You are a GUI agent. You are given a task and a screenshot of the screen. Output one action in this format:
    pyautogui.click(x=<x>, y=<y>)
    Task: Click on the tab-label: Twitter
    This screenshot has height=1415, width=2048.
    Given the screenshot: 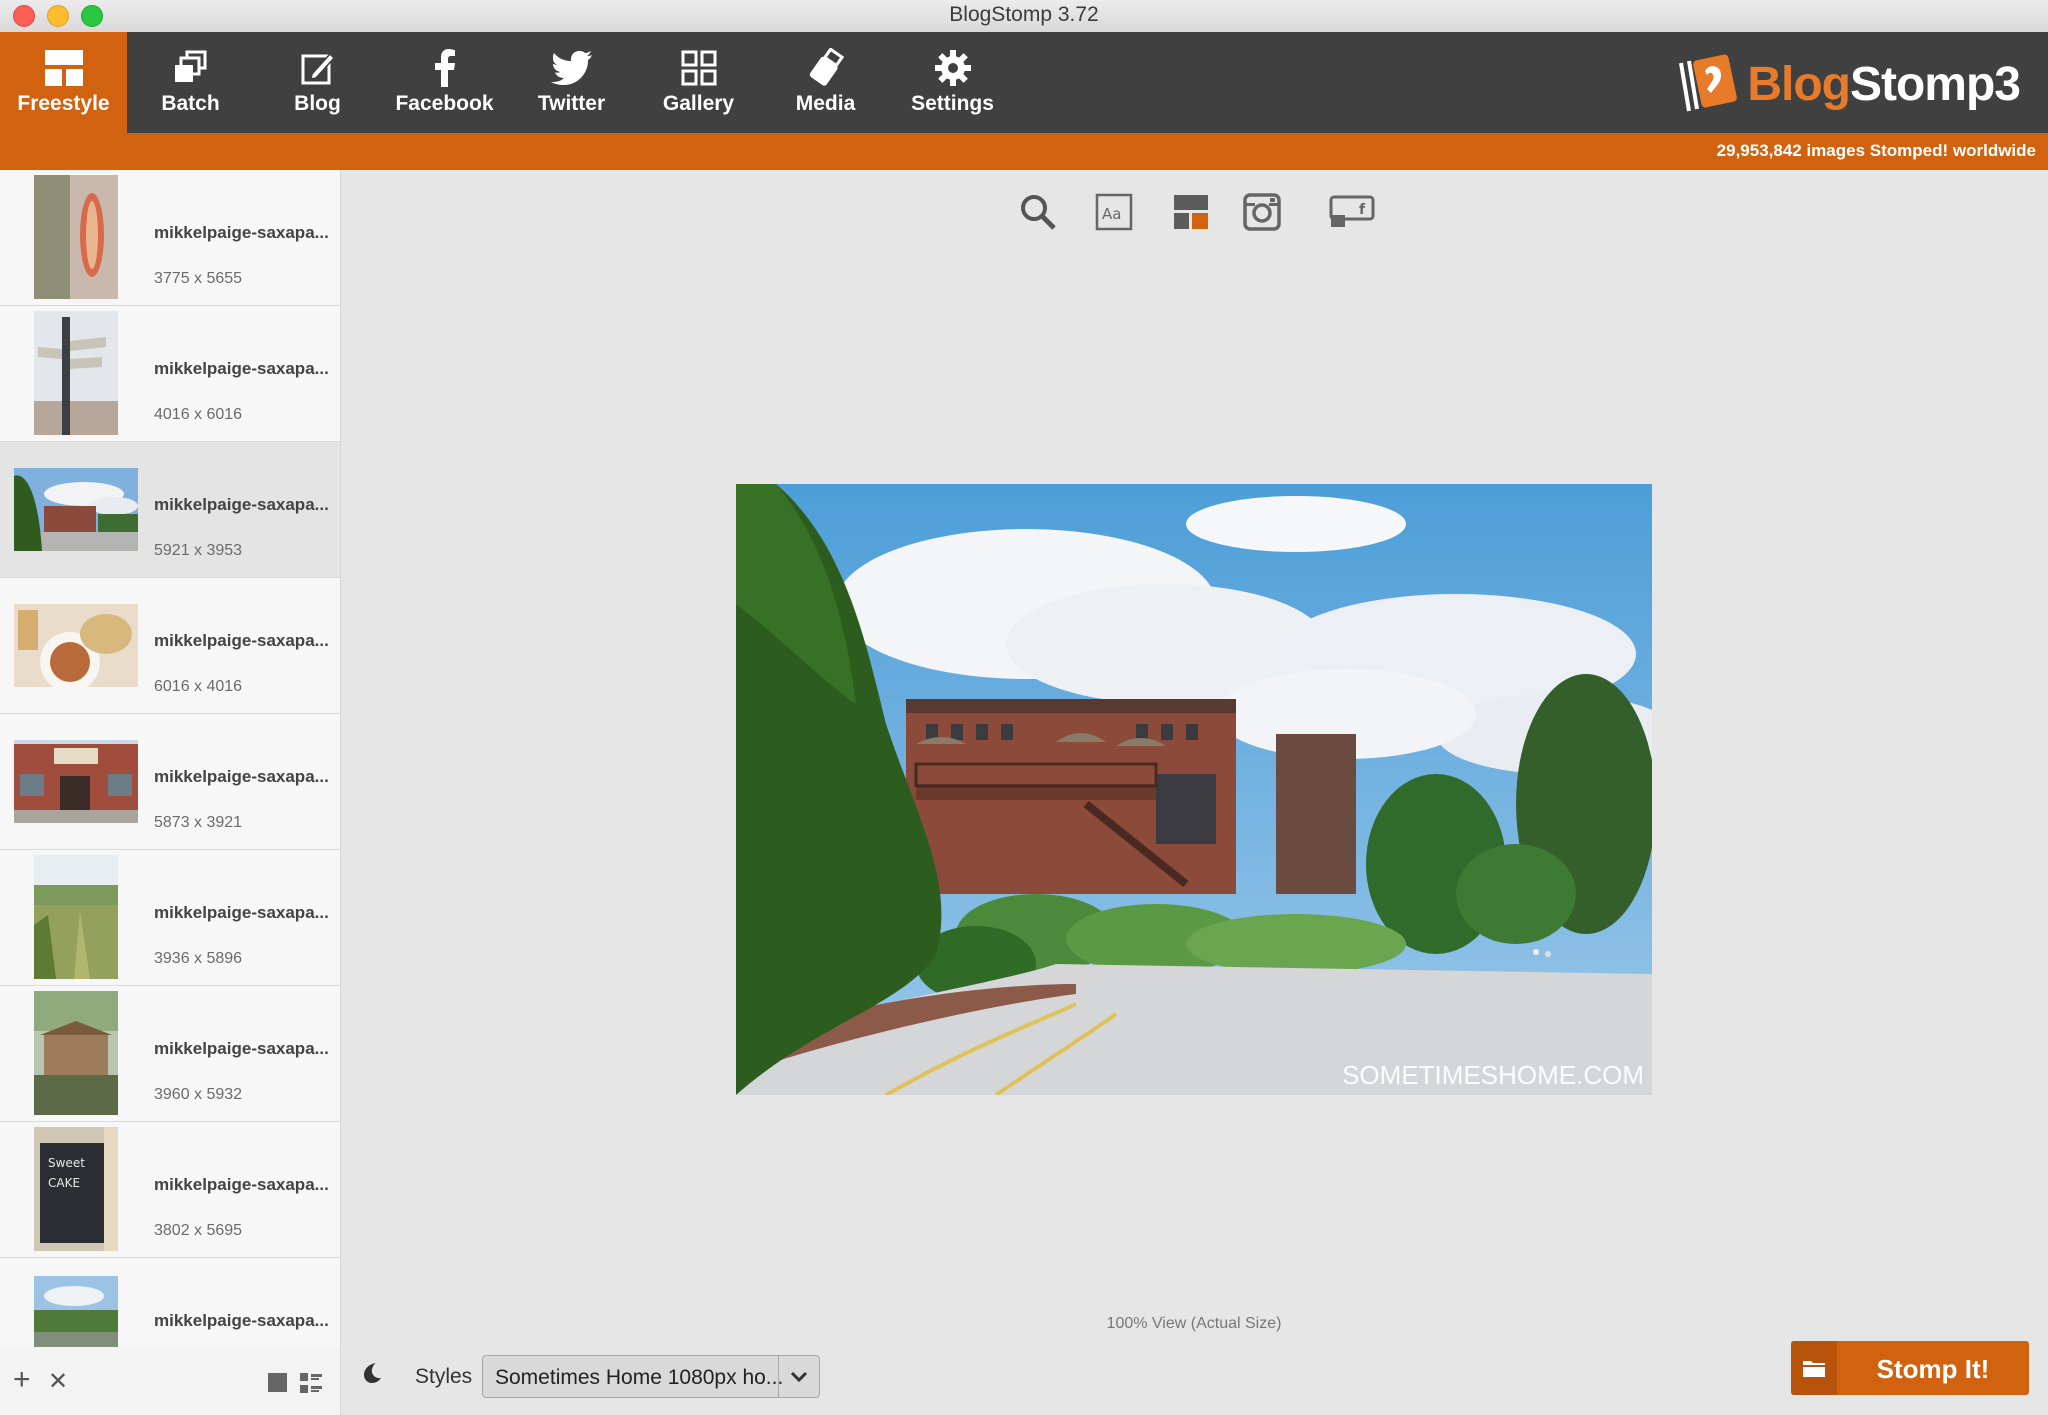 What is the action you would take?
    pyautogui.click(x=571, y=103)
    